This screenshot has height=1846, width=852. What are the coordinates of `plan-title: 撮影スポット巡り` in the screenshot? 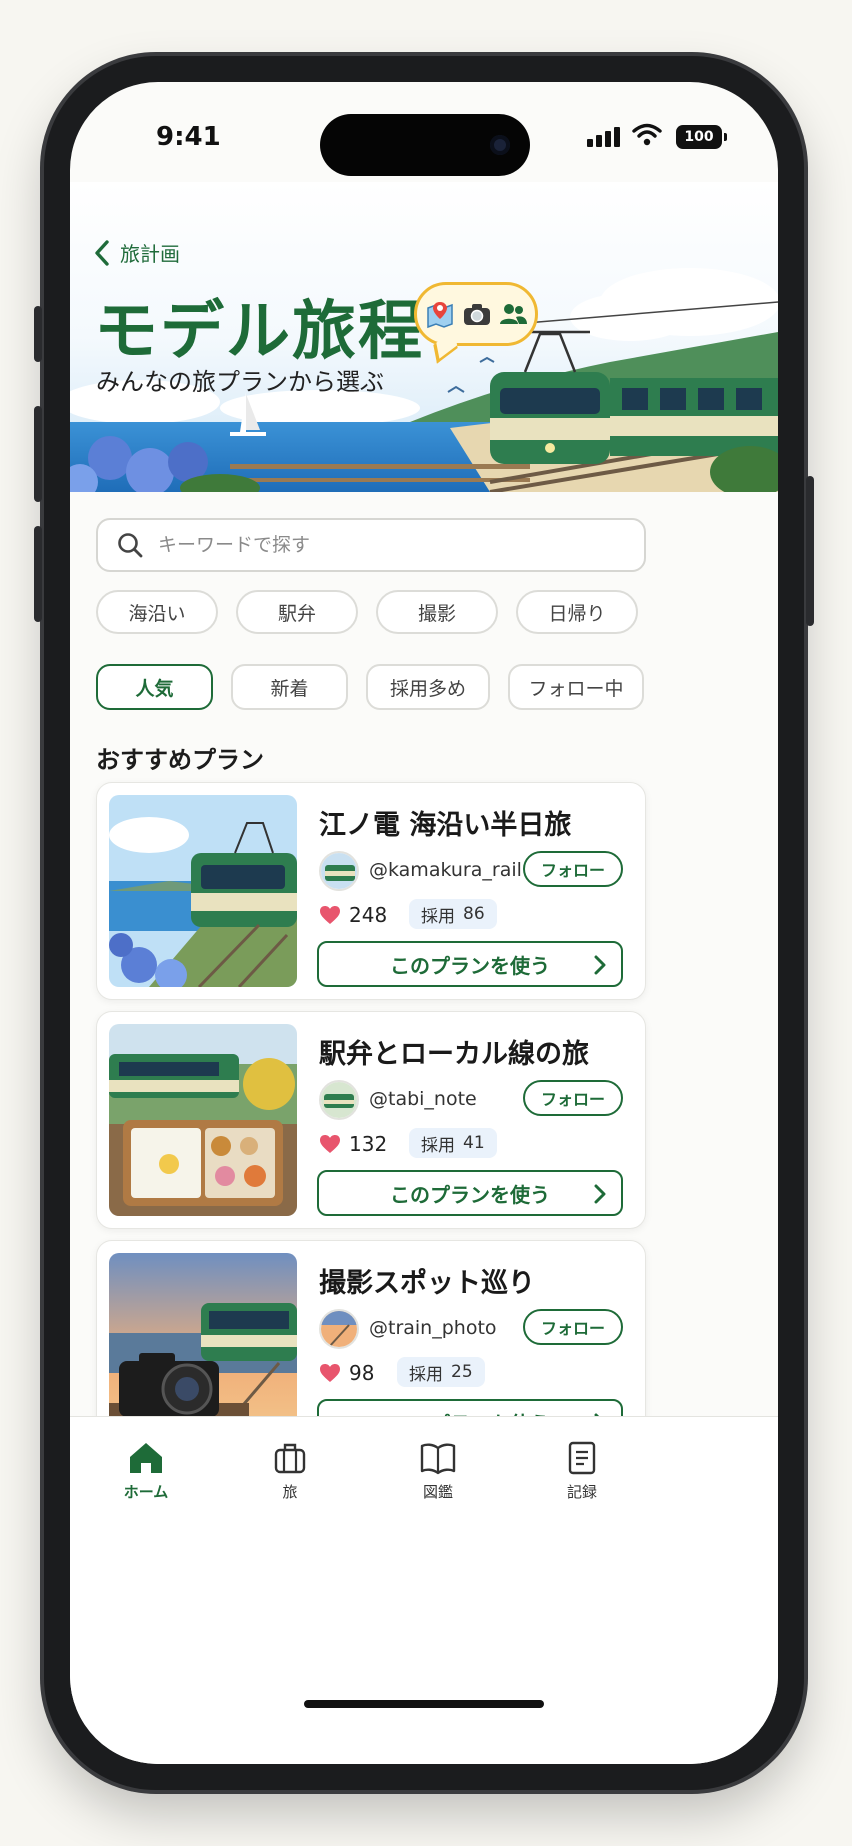 It's located at (427, 1283).